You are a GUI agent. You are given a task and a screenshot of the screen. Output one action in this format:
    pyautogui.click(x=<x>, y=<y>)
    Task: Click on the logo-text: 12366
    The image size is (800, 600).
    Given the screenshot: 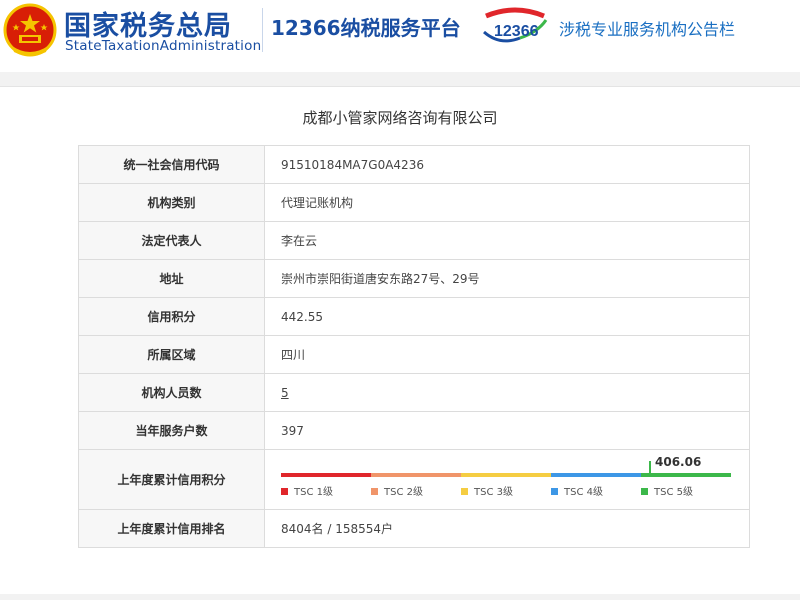 What is the action you would take?
    pyautogui.click(x=516, y=31)
    